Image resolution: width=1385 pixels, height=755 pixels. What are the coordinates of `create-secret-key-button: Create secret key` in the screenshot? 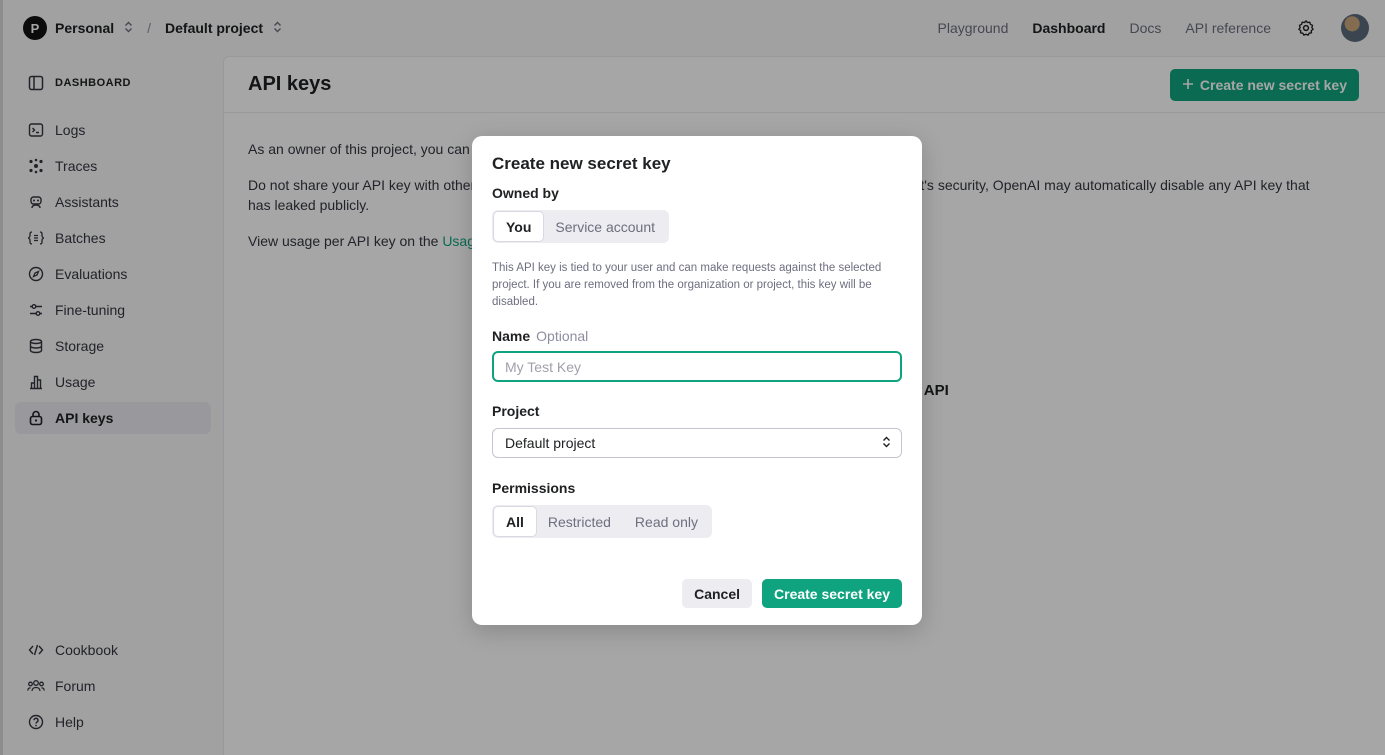 It's located at (832, 593).